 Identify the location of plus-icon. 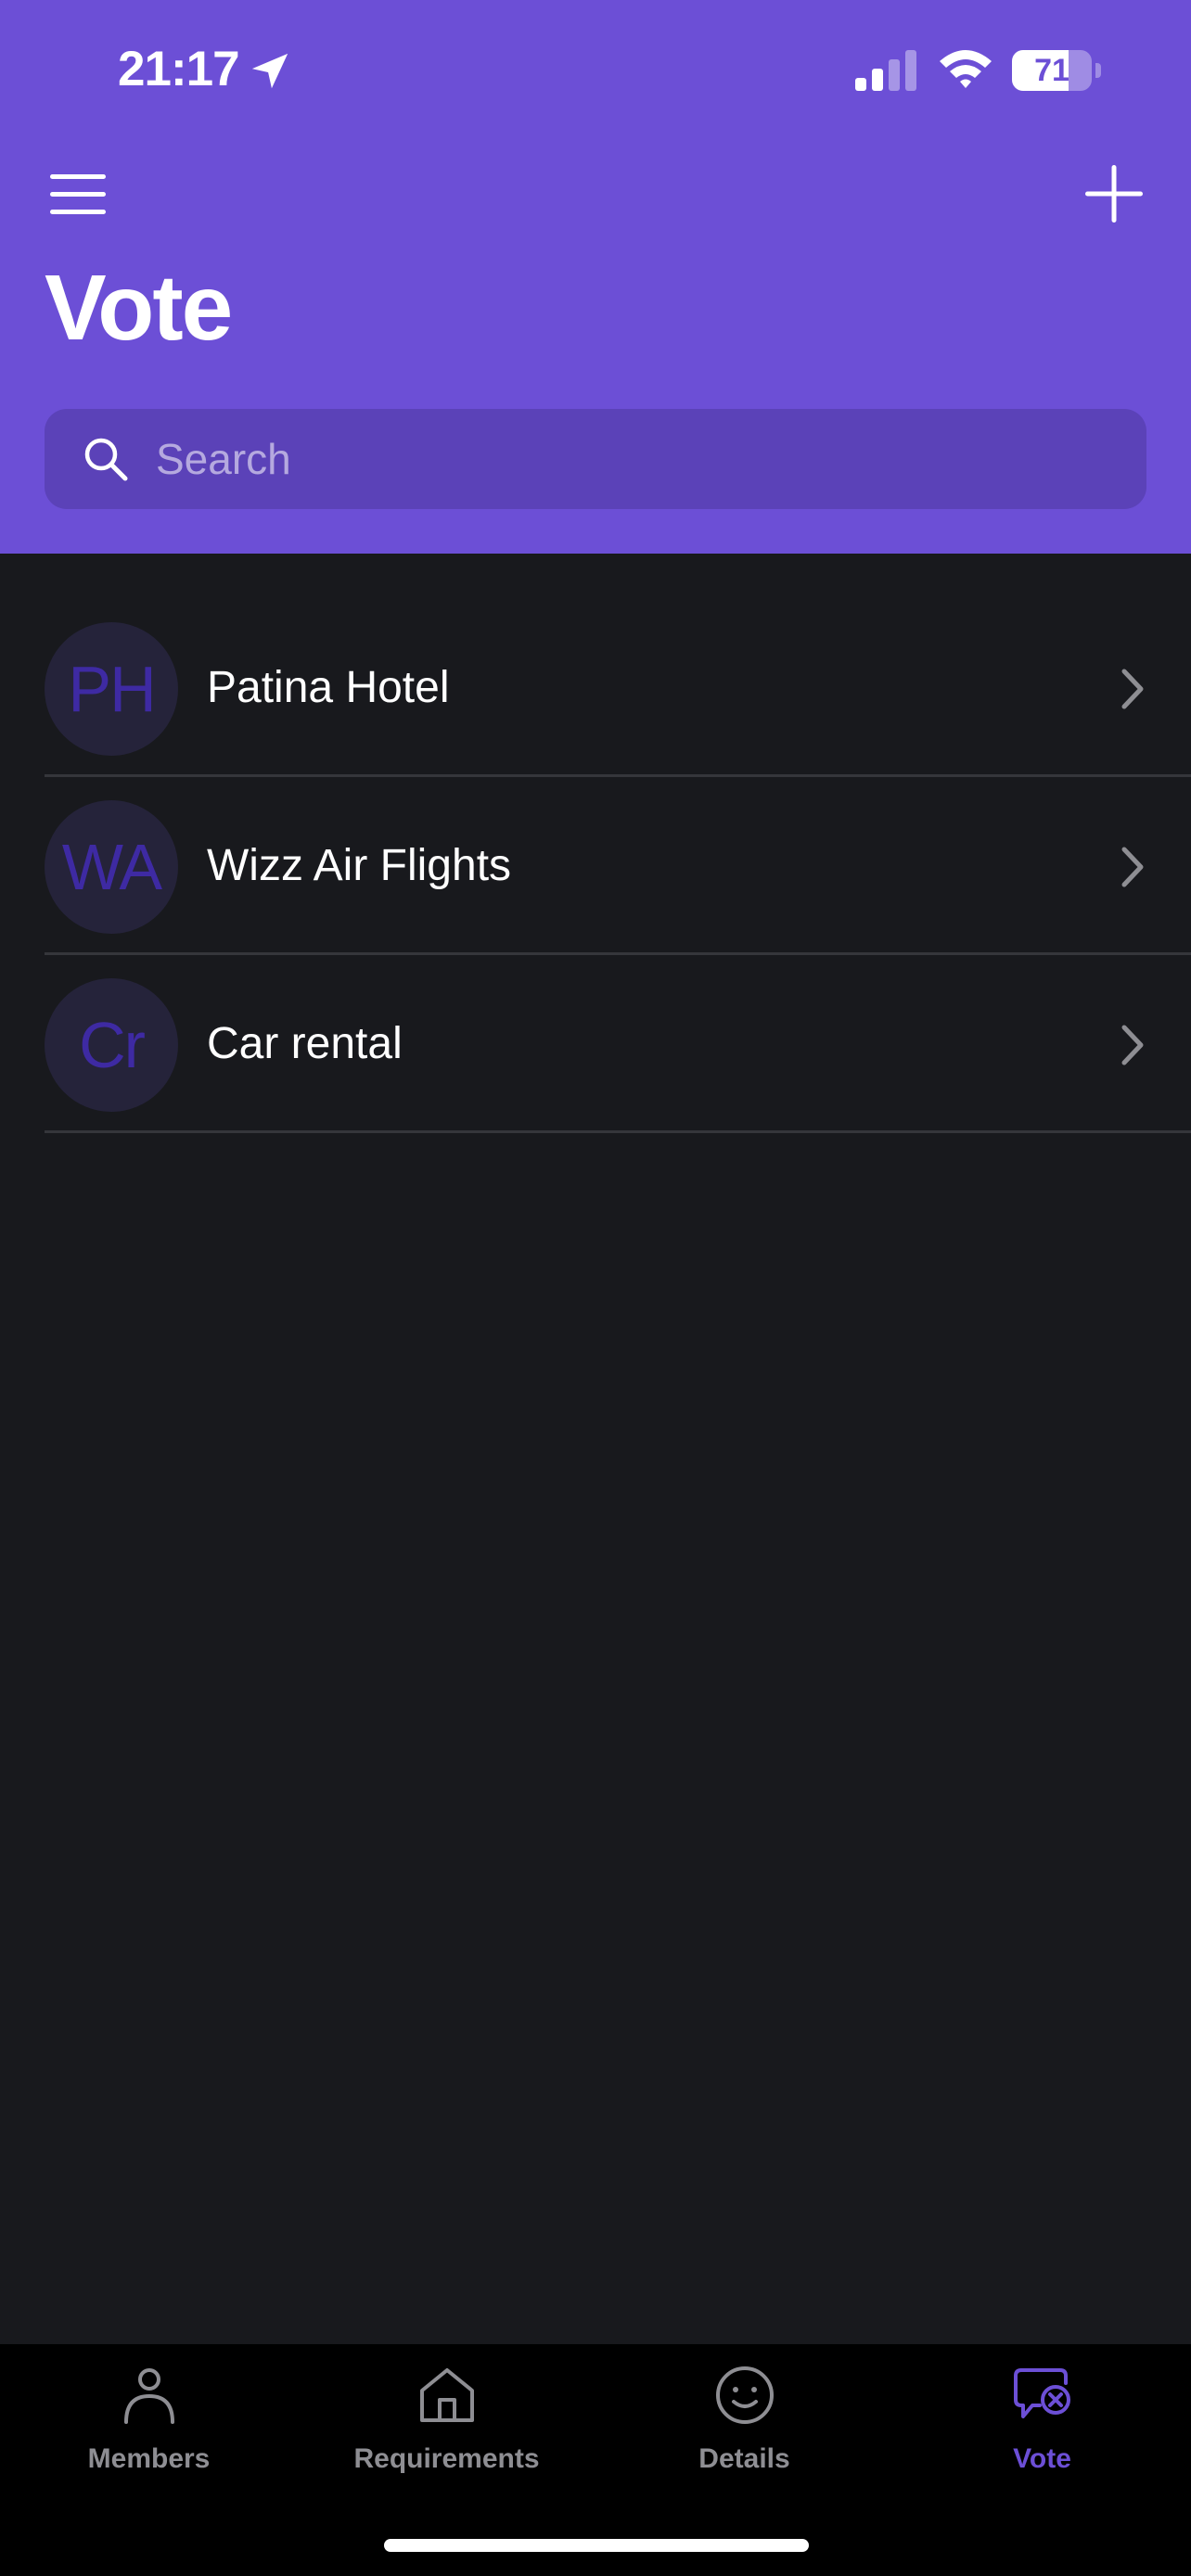
(1114, 193).